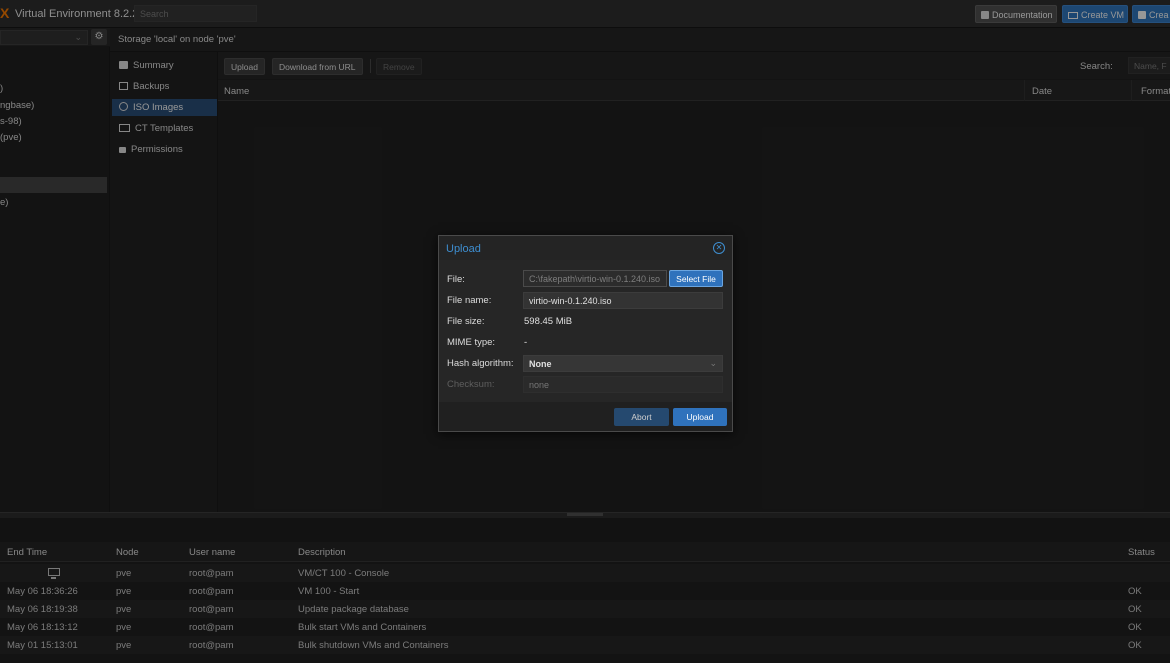 Image resolution: width=1170 pixels, height=663 pixels. What do you see at coordinates (480, 363) in the screenshot?
I see `hash-label: Hash algorithm:` at bounding box center [480, 363].